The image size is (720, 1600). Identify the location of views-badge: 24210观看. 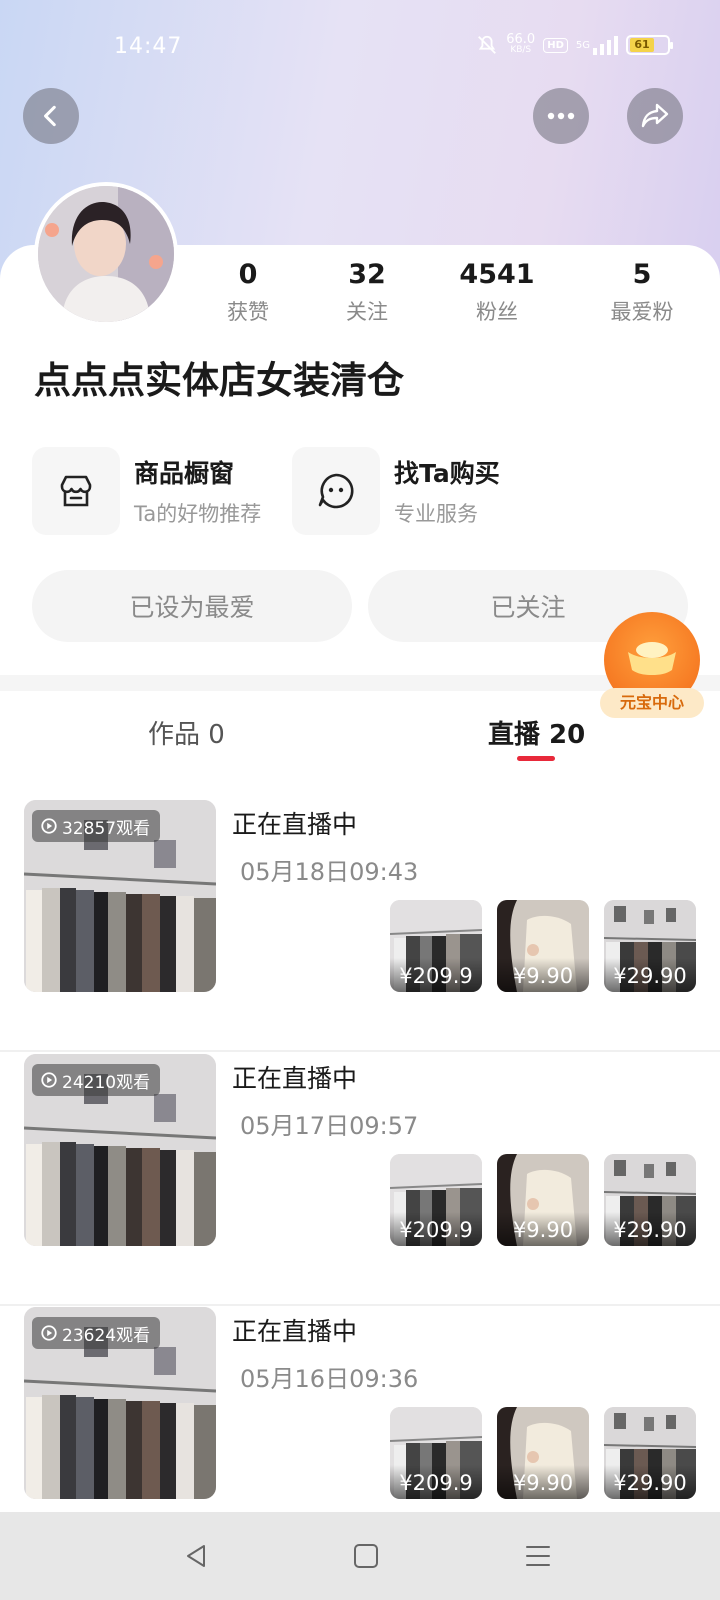
(96, 1080).